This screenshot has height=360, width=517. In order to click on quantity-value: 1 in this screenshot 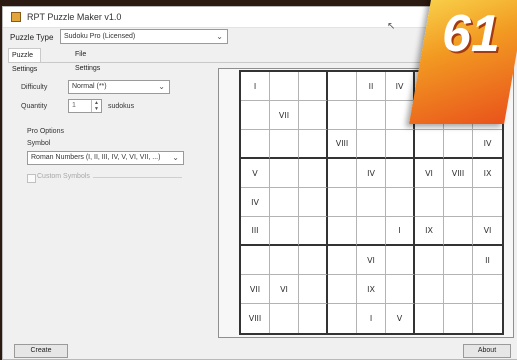, I will do `click(74, 105)`.